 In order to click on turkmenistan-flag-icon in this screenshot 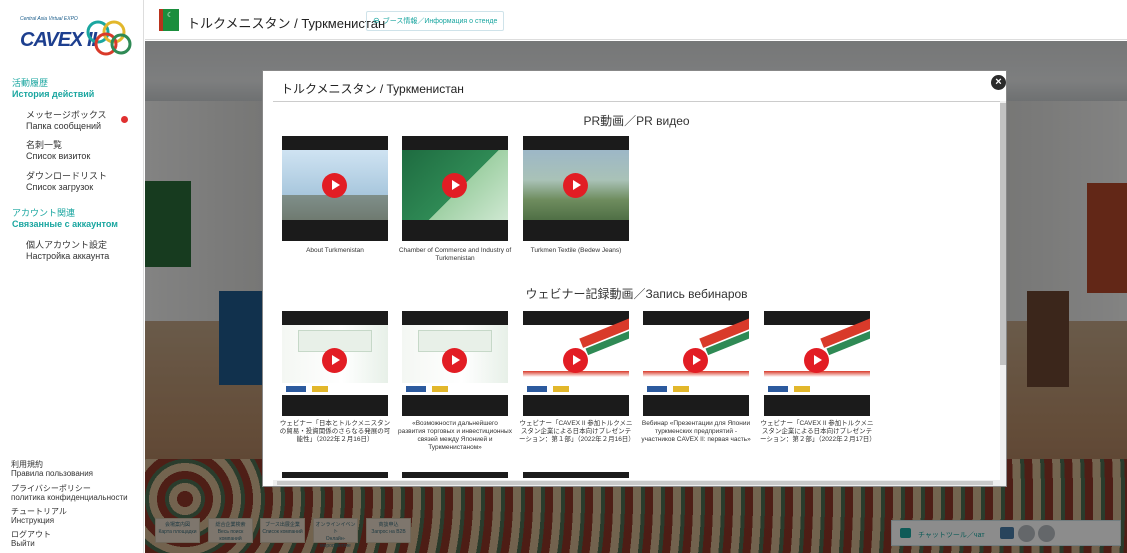, I will do `click(169, 20)`.